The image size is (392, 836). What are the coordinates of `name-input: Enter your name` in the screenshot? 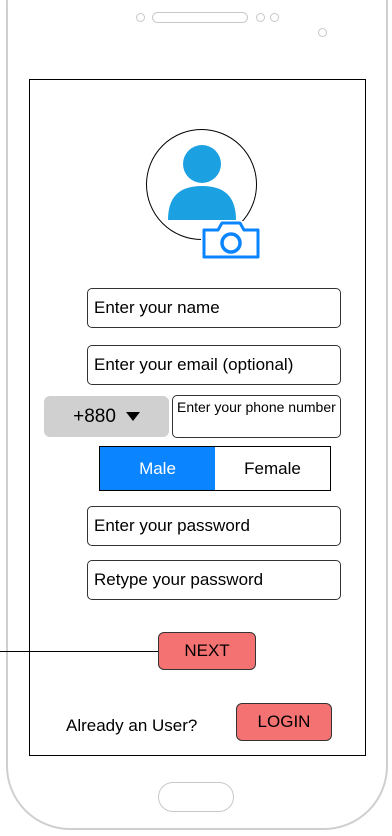 It's located at (214, 308).